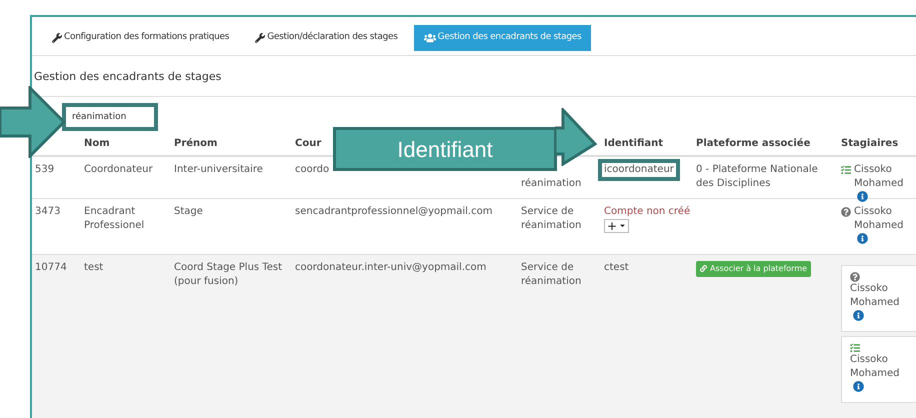  What do you see at coordinates (445, 149) in the screenshot?
I see `callout-label: Identifiant` at bounding box center [445, 149].